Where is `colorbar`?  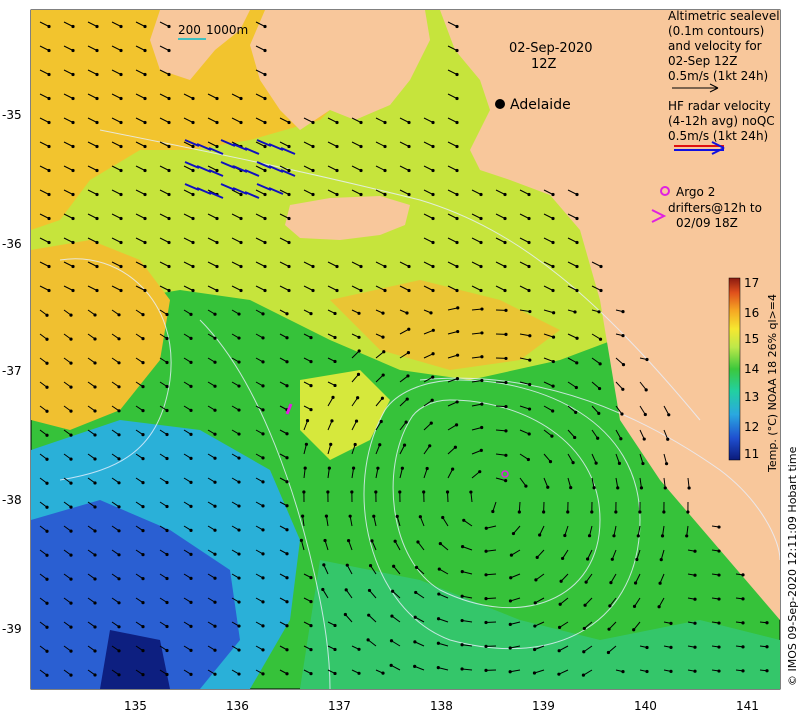
colorbar is located at coordinates (734, 369).